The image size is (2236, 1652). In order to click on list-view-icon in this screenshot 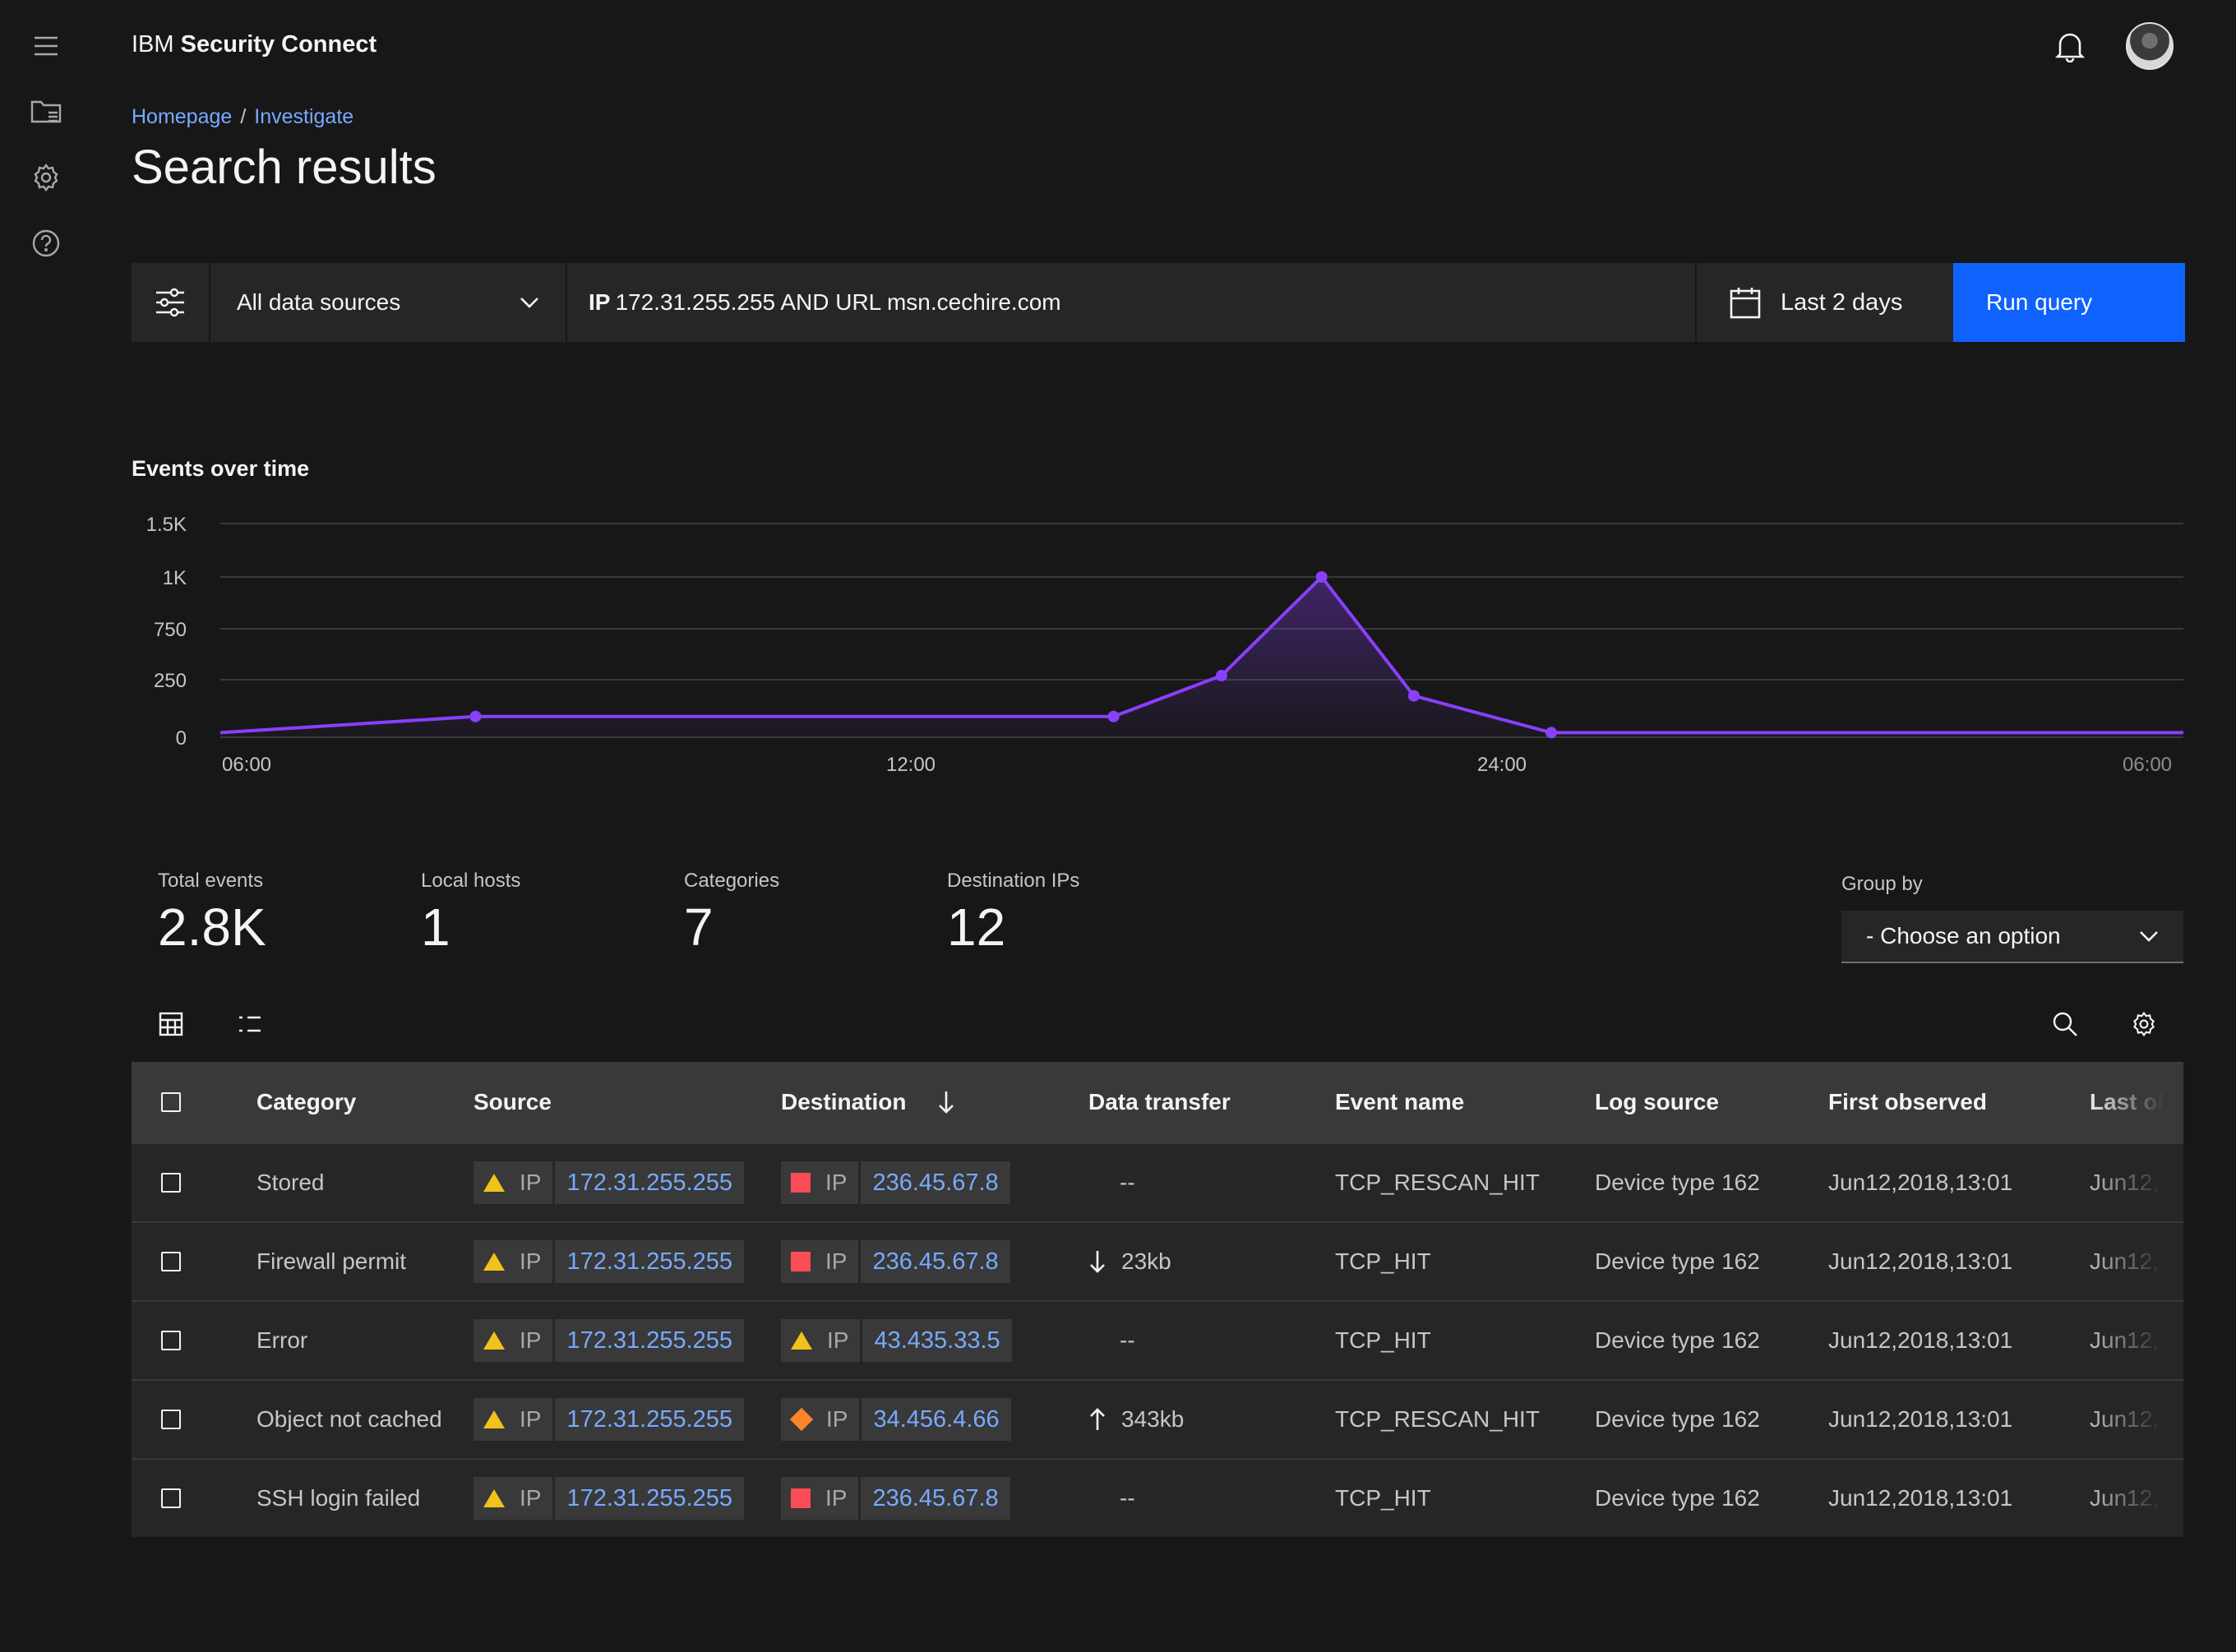, I will do `click(250, 1024)`.